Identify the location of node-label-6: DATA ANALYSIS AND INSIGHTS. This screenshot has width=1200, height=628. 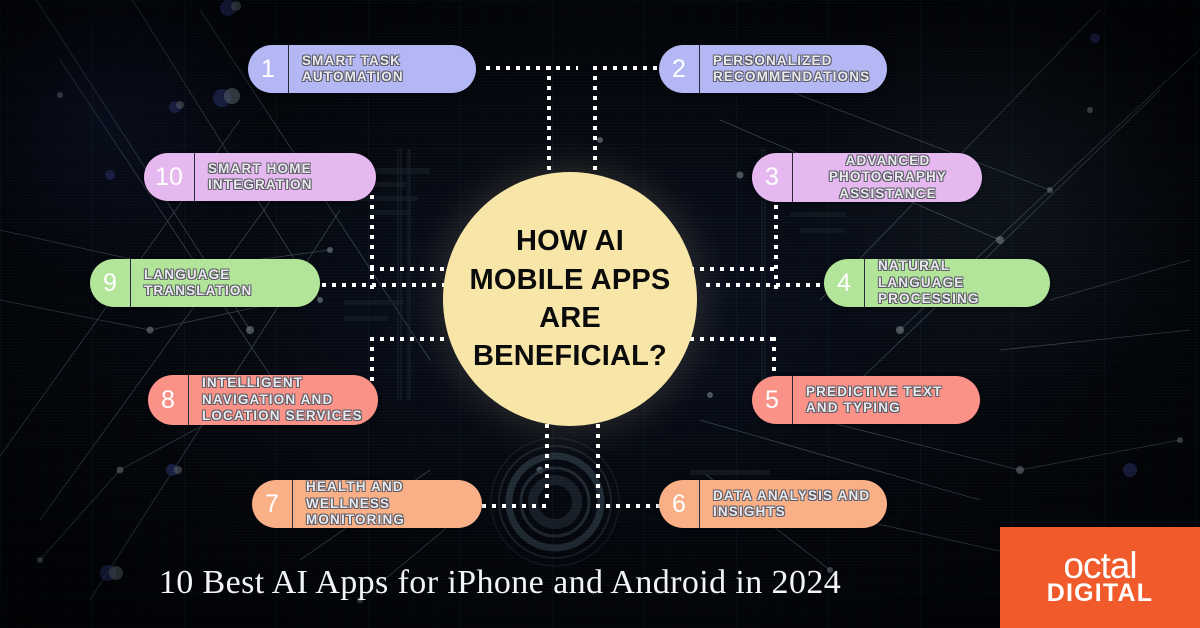
(792, 503).